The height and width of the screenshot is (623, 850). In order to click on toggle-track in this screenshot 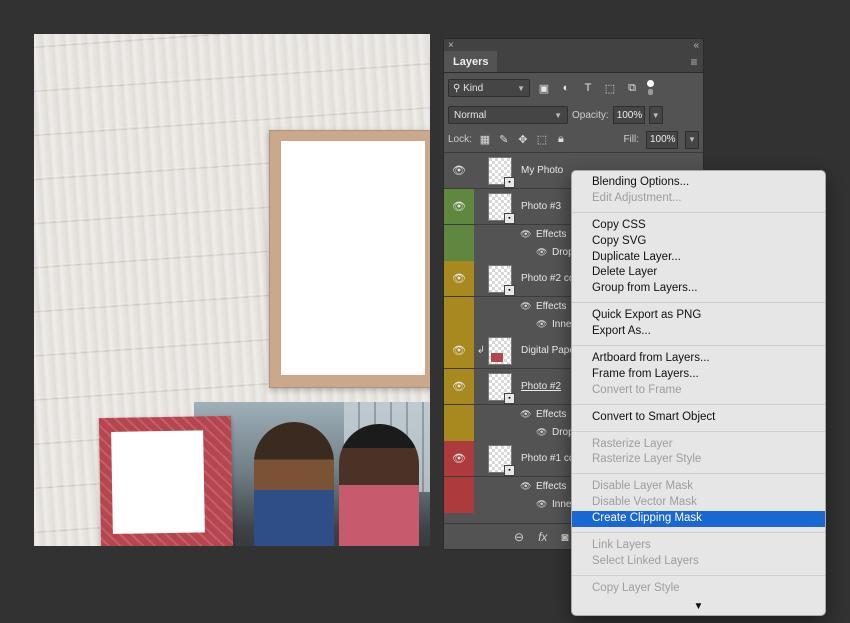, I will do `click(650, 92)`.